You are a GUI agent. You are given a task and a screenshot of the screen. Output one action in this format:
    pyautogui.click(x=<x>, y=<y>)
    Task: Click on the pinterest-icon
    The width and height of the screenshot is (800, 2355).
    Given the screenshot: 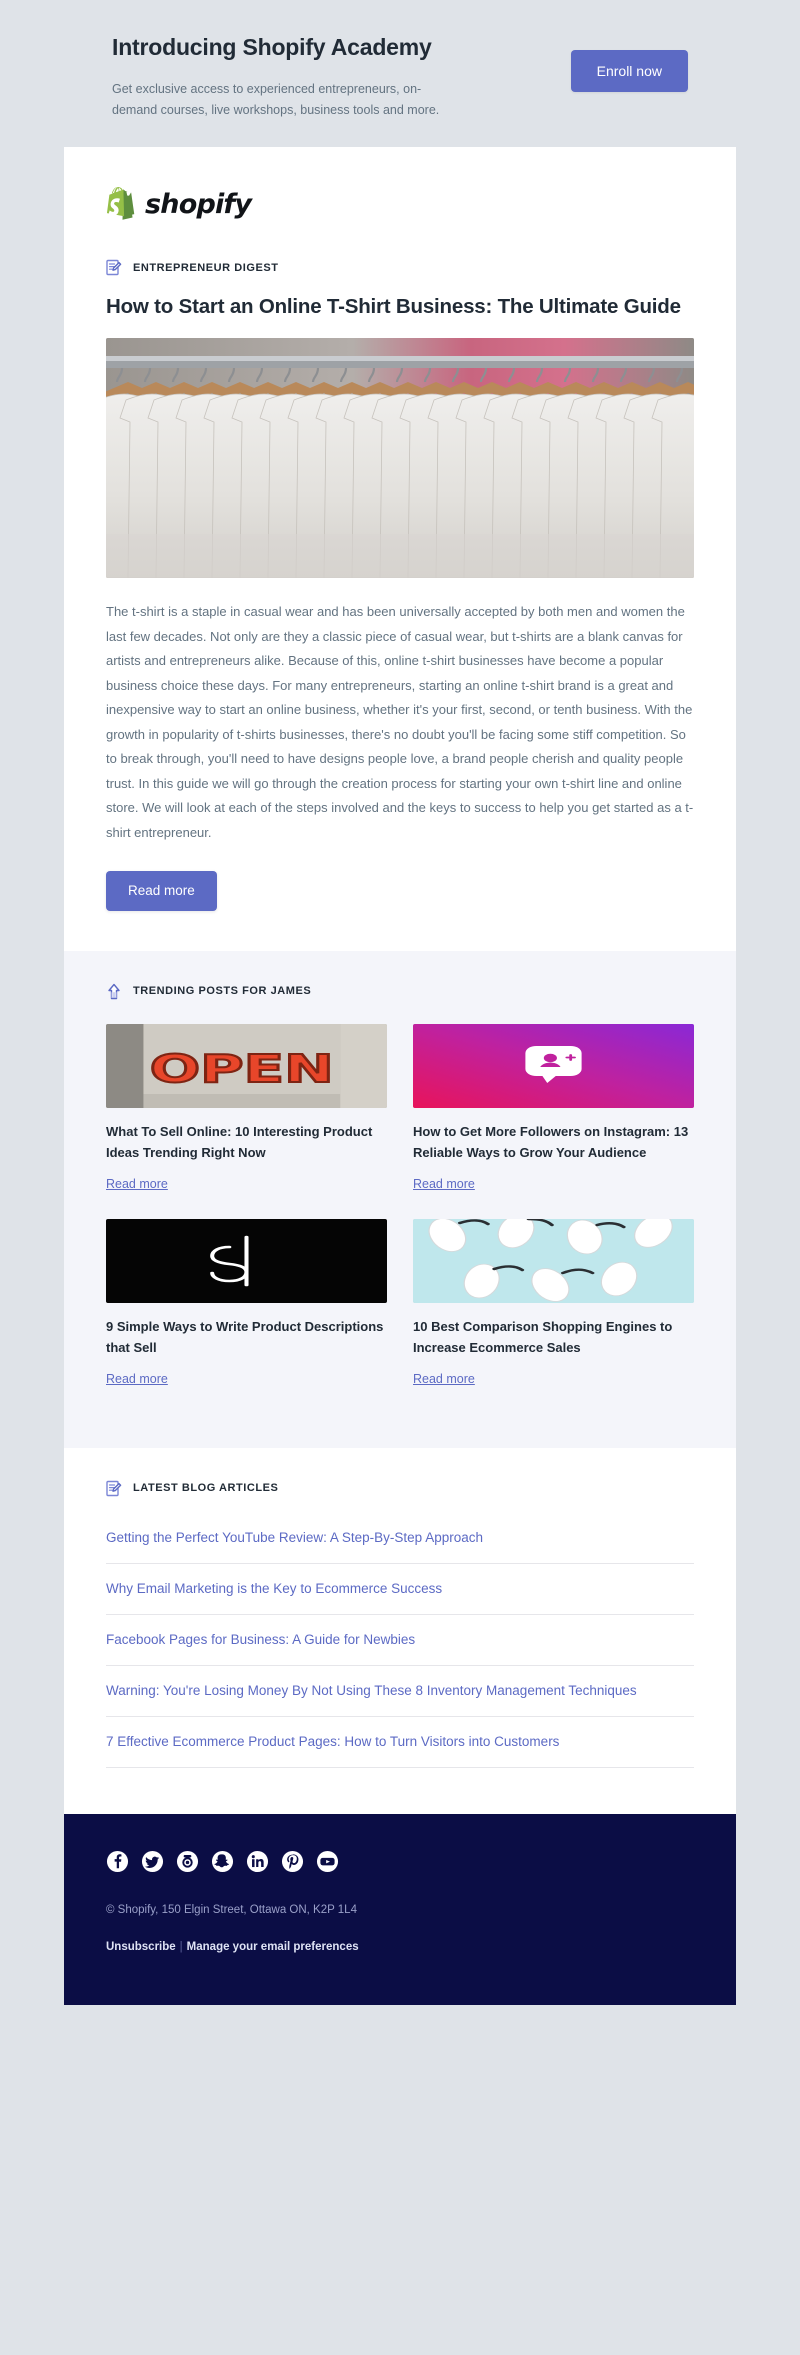 What is the action you would take?
    pyautogui.click(x=292, y=1861)
    